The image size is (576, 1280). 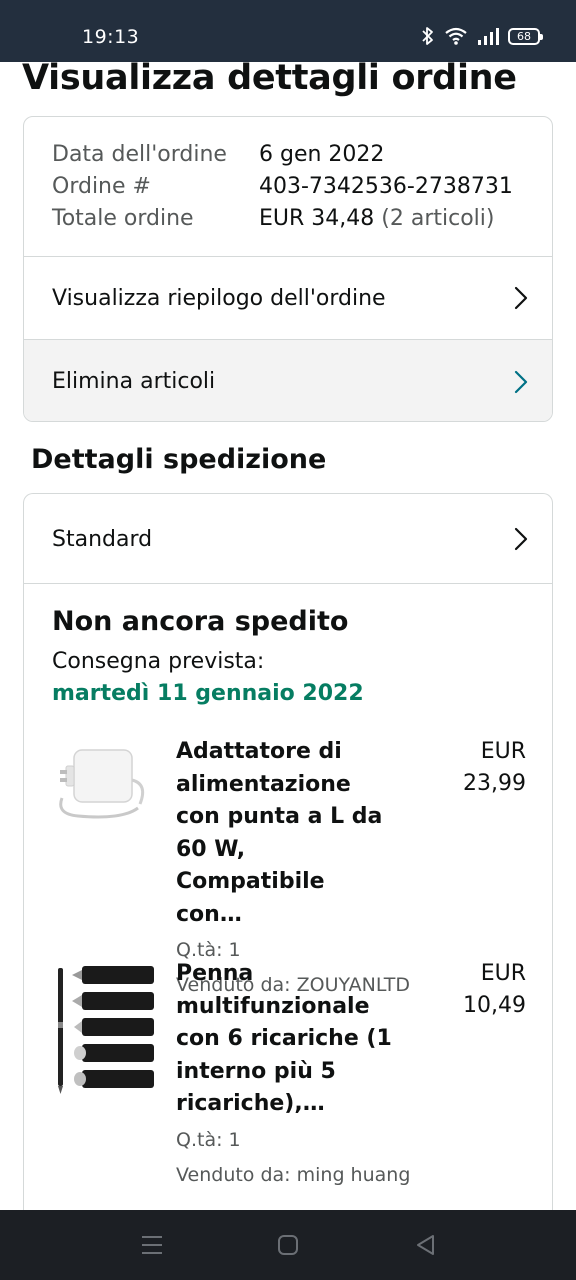 What do you see at coordinates (288, 31) in the screenshot?
I see `status-bar: 19:13 68` at bounding box center [288, 31].